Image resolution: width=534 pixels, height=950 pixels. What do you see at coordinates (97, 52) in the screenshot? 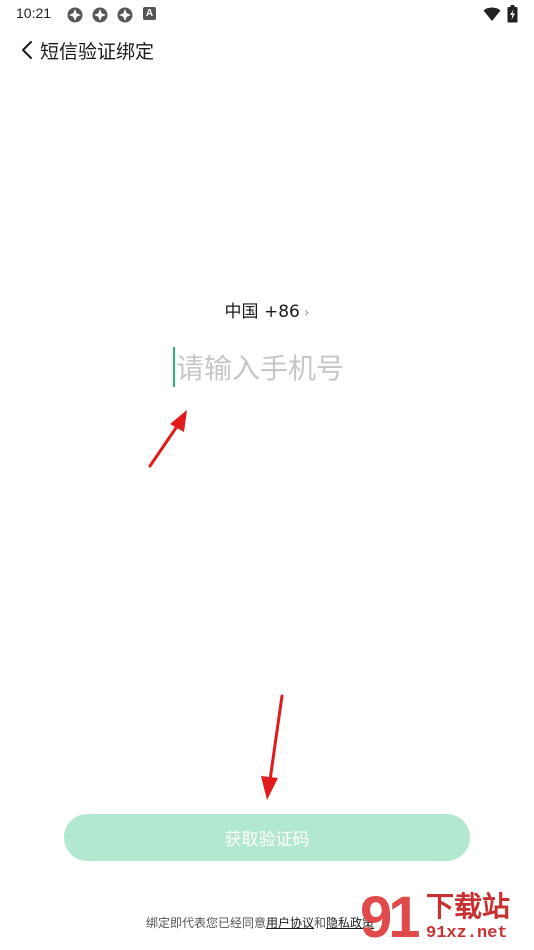
I see `page-title: 短信验证绑定` at bounding box center [97, 52].